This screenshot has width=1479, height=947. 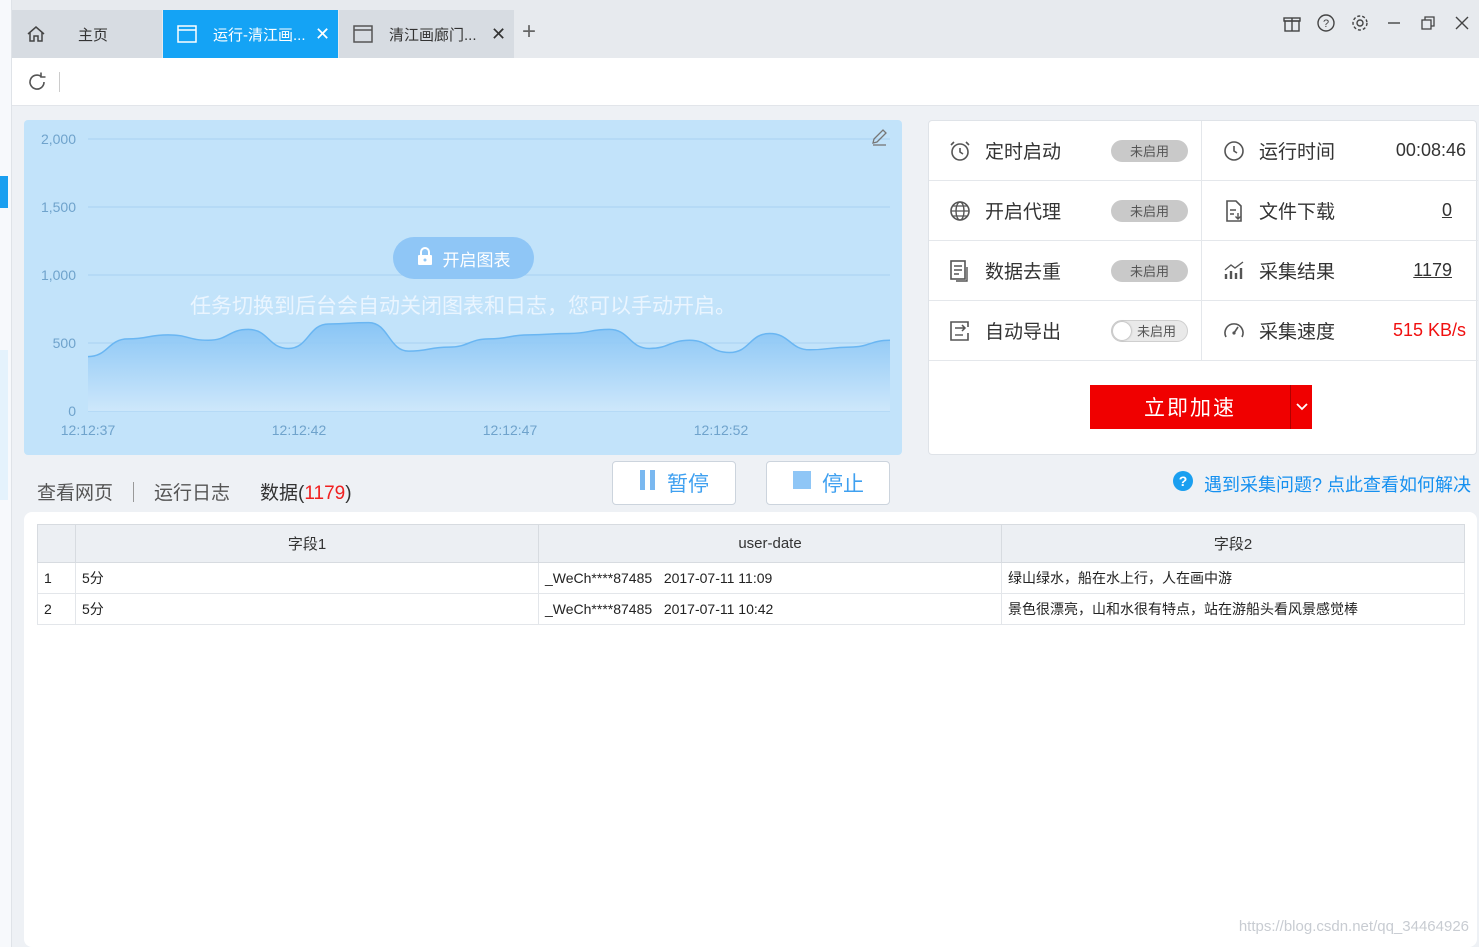 I want to click on tab-run: 运行-清江画... ✕, so click(x=250, y=34).